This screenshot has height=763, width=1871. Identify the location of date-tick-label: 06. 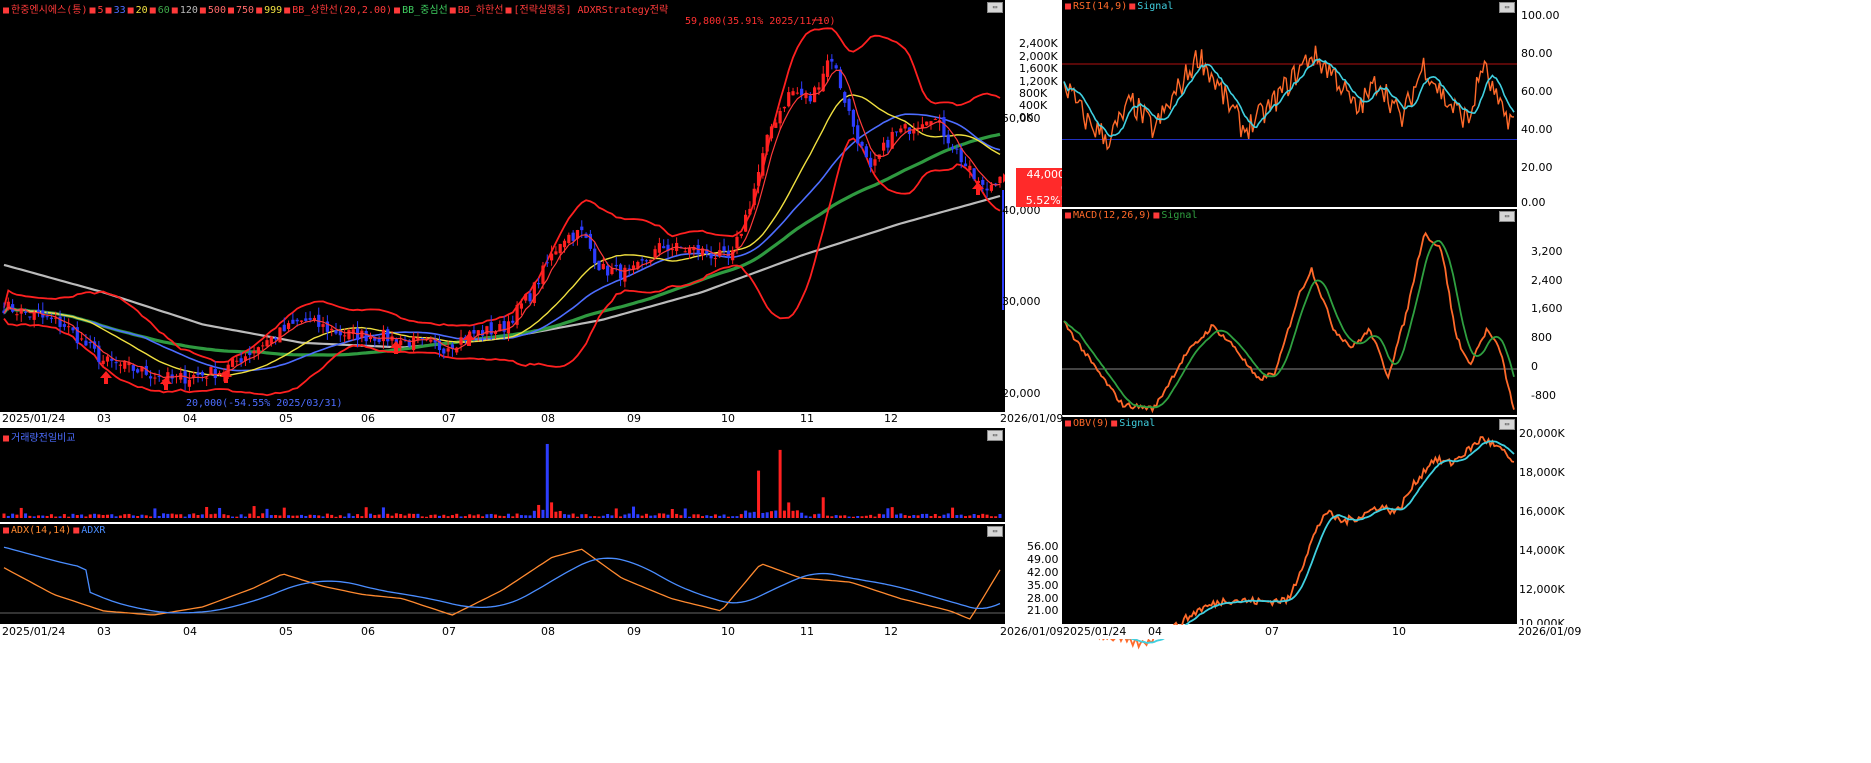
(368, 631).